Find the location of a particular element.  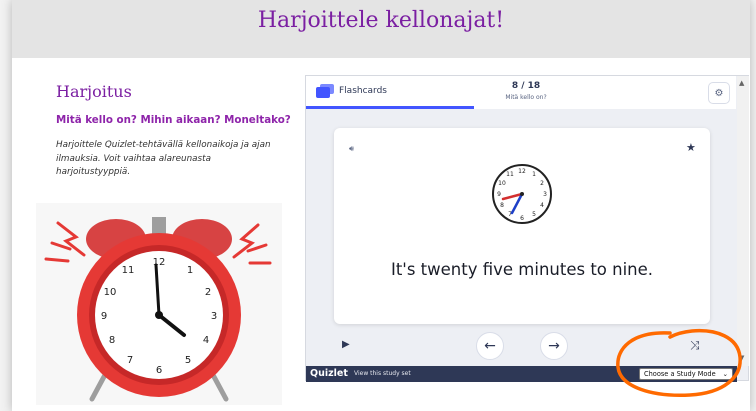

arrow-left-icon: ← is located at coordinates (490, 346).